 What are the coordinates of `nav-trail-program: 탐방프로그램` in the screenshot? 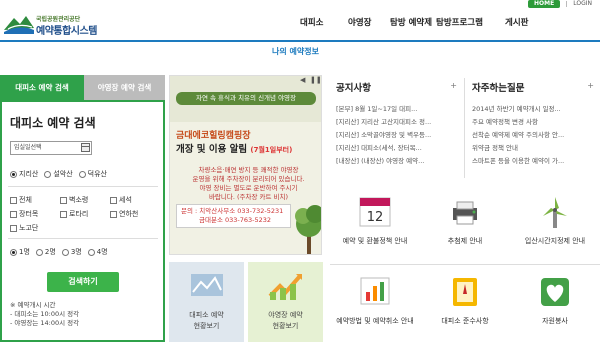 It's located at (459, 22).